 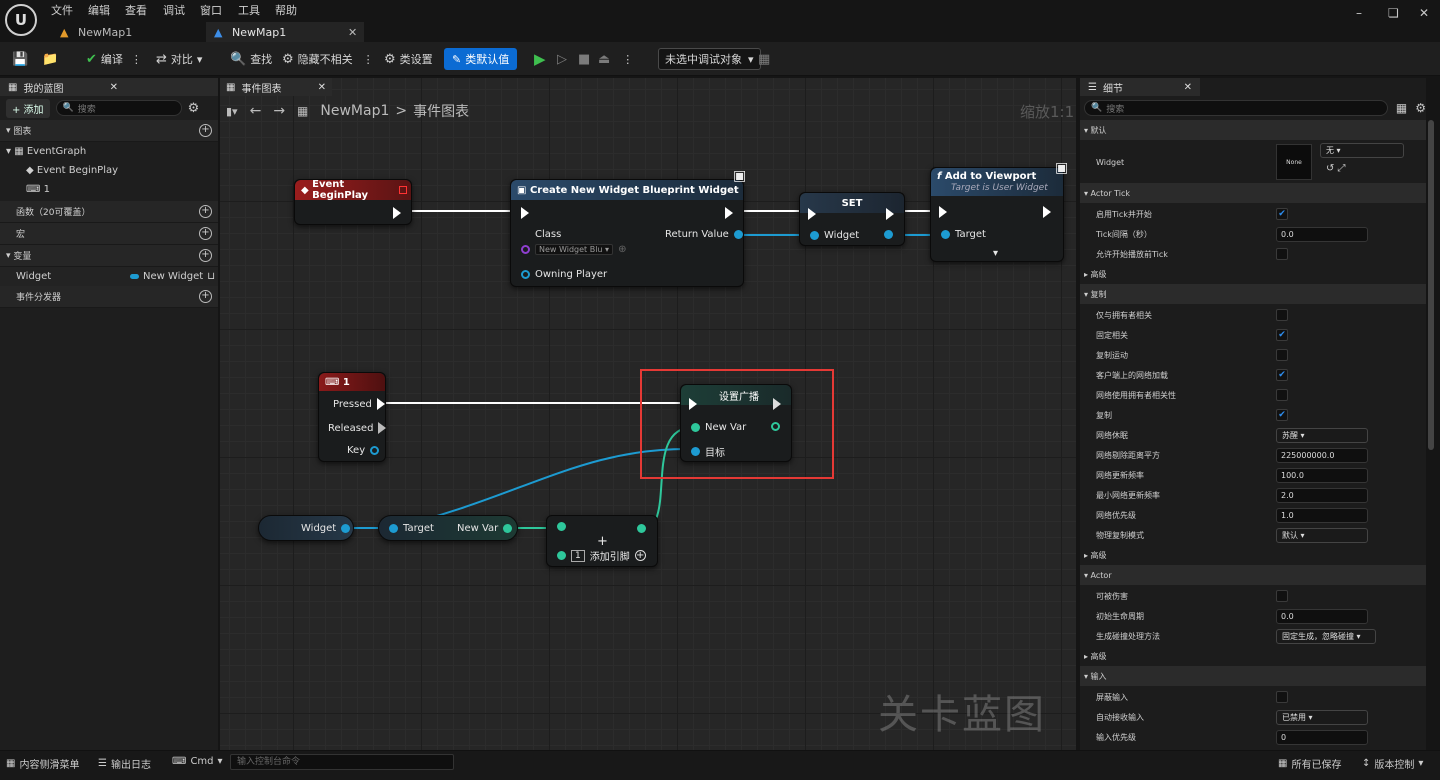 What do you see at coordinates (709, 59) in the screenshot?
I see `debug-target-dropdown: 未选中调试对象 ▾` at bounding box center [709, 59].